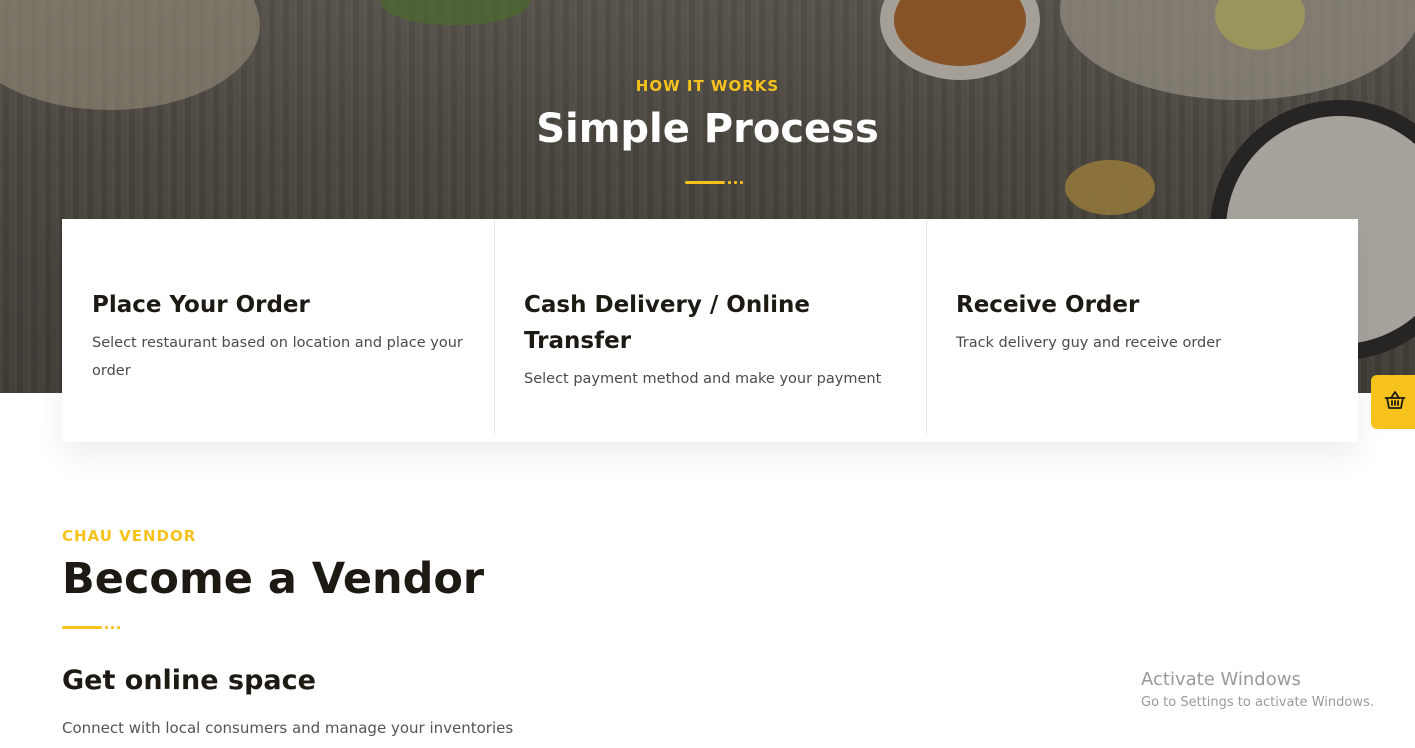 This screenshot has width=1415, height=748. I want to click on step-description: Track delivery guy and receive order, so click(1089, 343).